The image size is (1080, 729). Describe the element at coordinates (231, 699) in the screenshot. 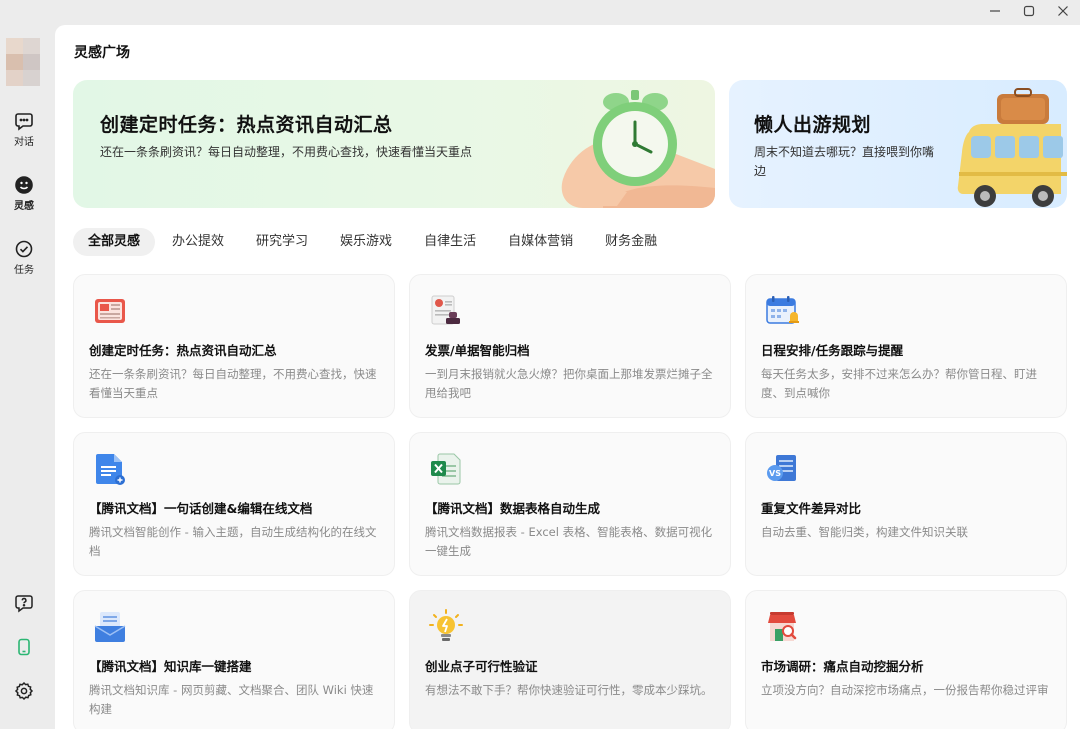

I see `card-desc: 腾讯文档知识库 - 网页剪藏、文档聚合、团队 Wiki 快速构建` at that location.